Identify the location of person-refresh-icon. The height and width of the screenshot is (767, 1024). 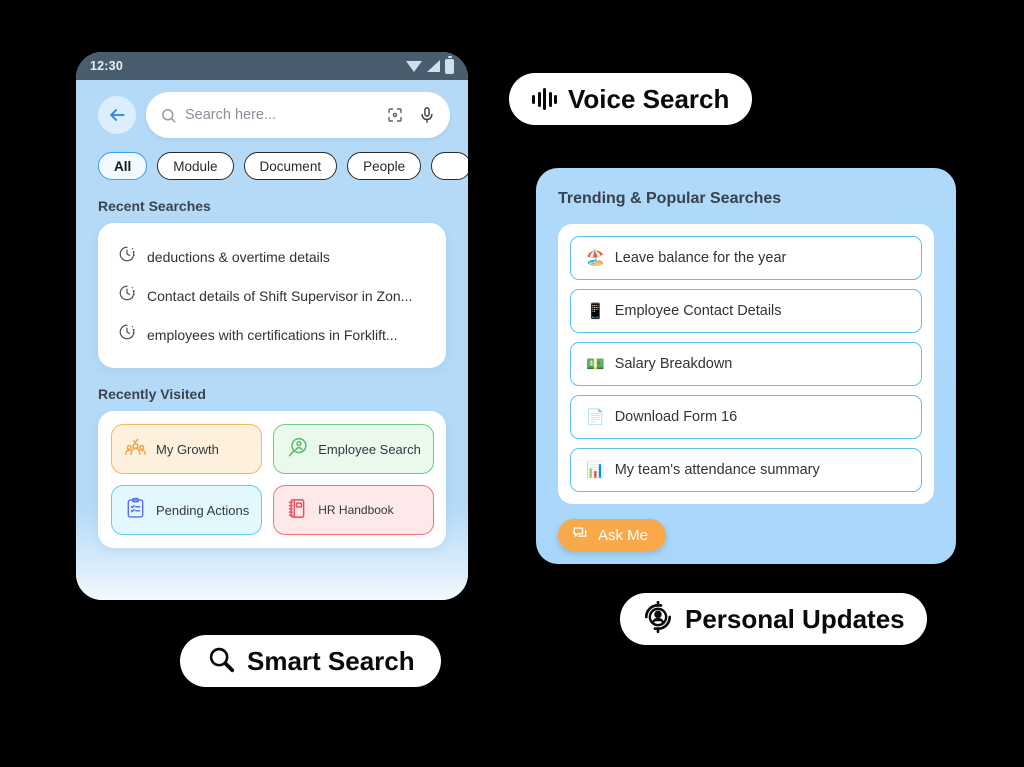
(658, 619).